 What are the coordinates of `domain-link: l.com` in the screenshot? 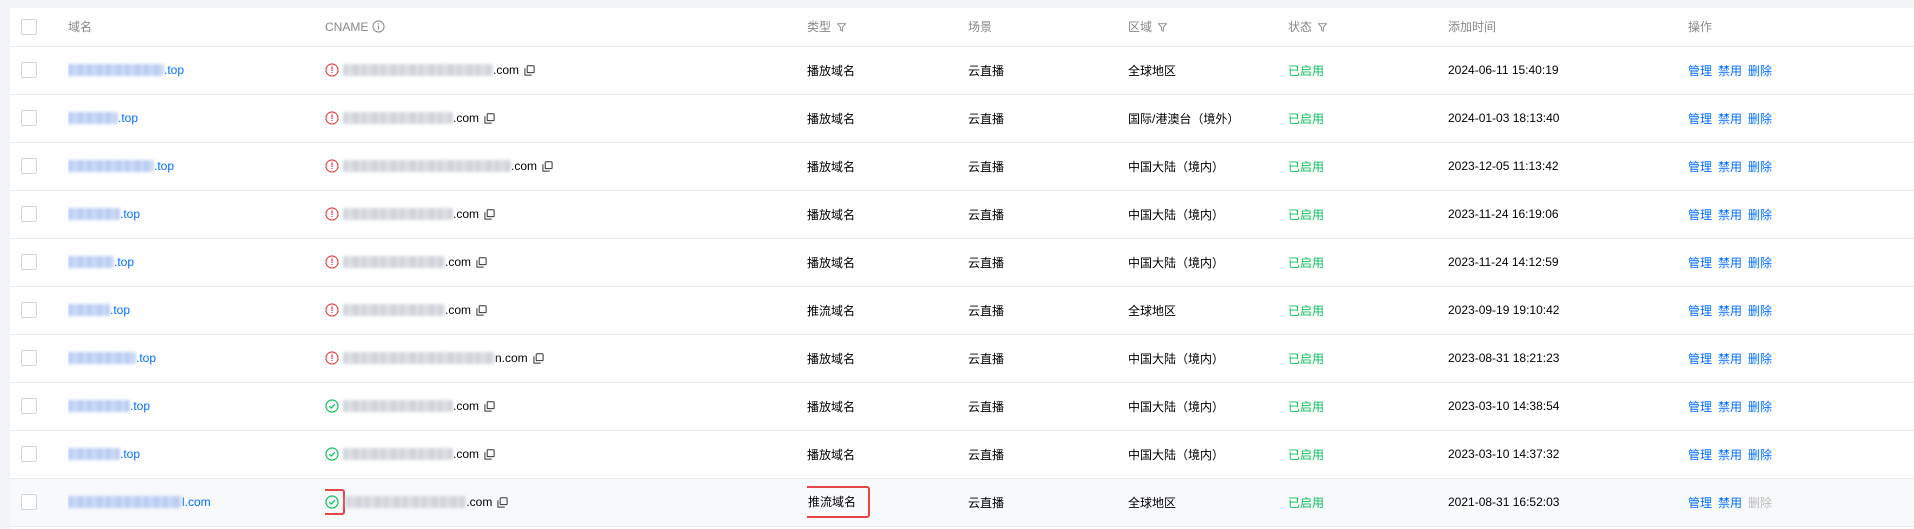 It's located at (139, 502).